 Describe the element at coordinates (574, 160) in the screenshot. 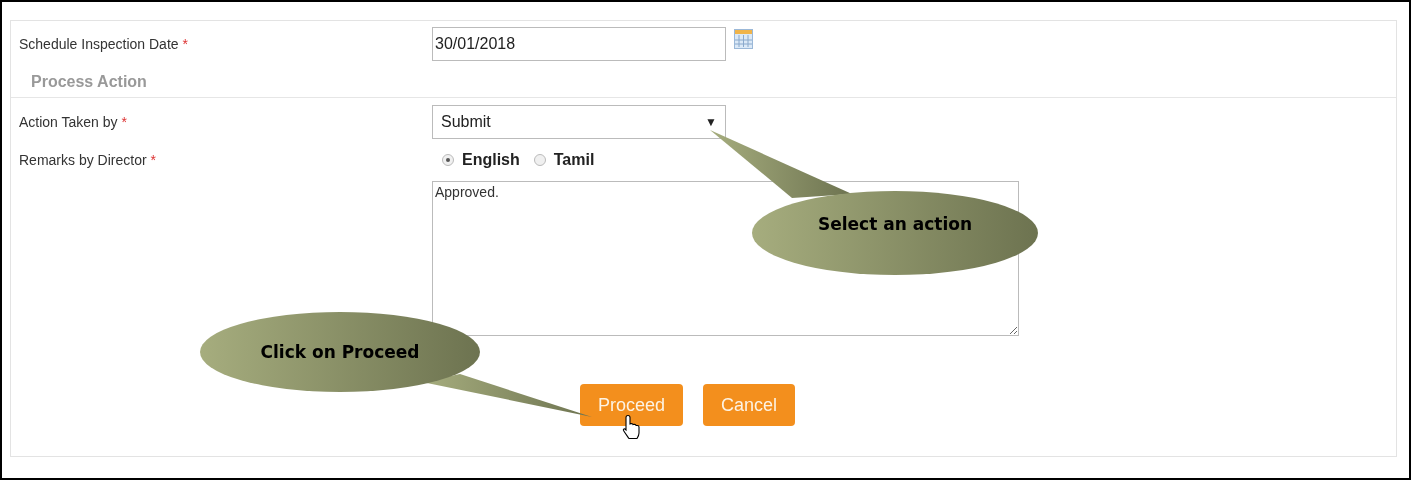

I see `radio-label: Tamil` at that location.